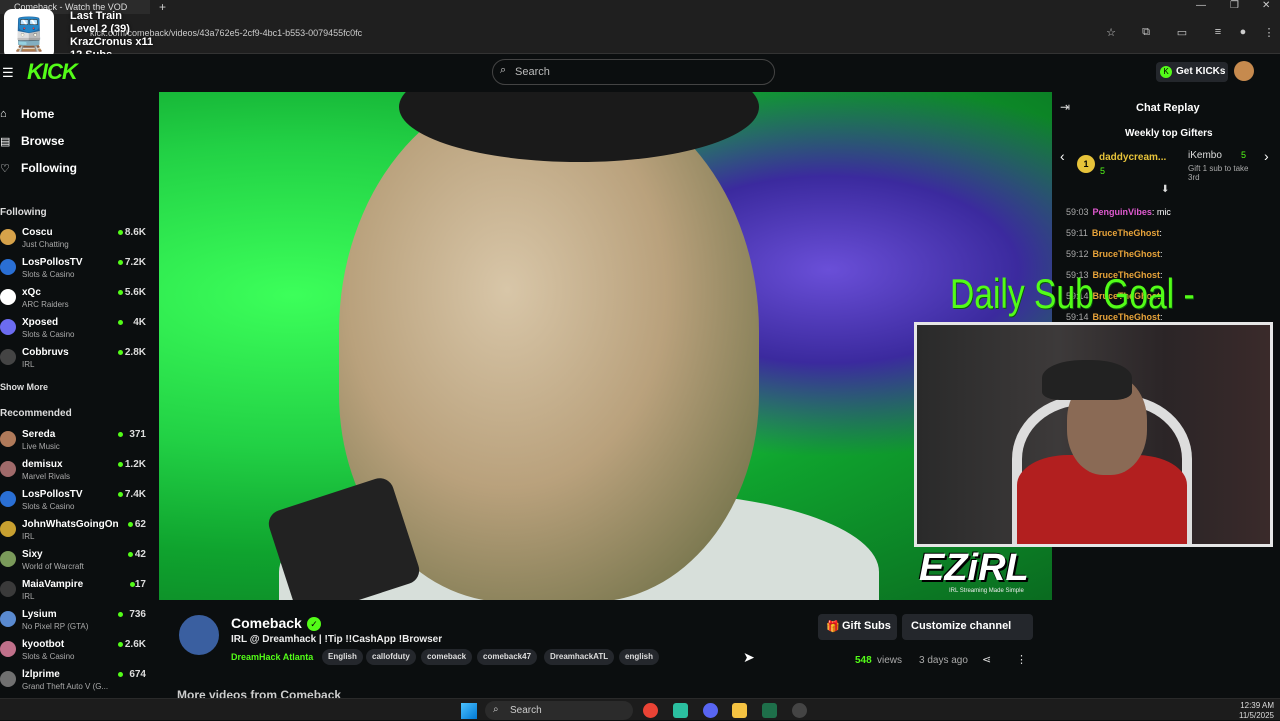 Image resolution: width=1280 pixels, height=721 pixels. What do you see at coordinates (96, 16) in the screenshot?
I see `overlay-line: Last Train` at bounding box center [96, 16].